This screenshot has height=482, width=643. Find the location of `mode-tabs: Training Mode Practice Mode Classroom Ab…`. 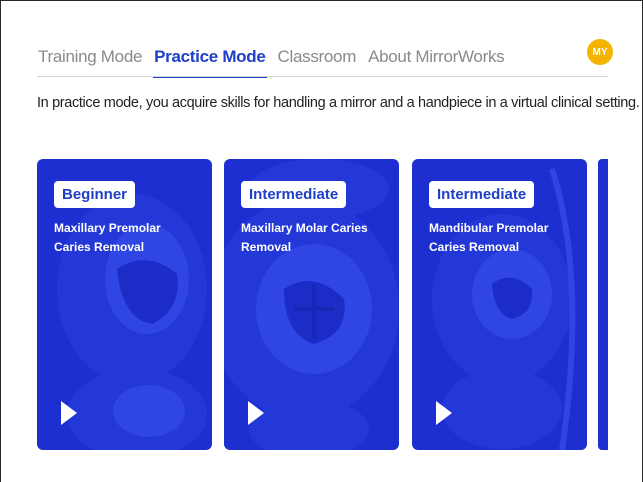

mode-tabs: Training Mode Practice Mode Classroom Ab… is located at coordinates (276, 61).